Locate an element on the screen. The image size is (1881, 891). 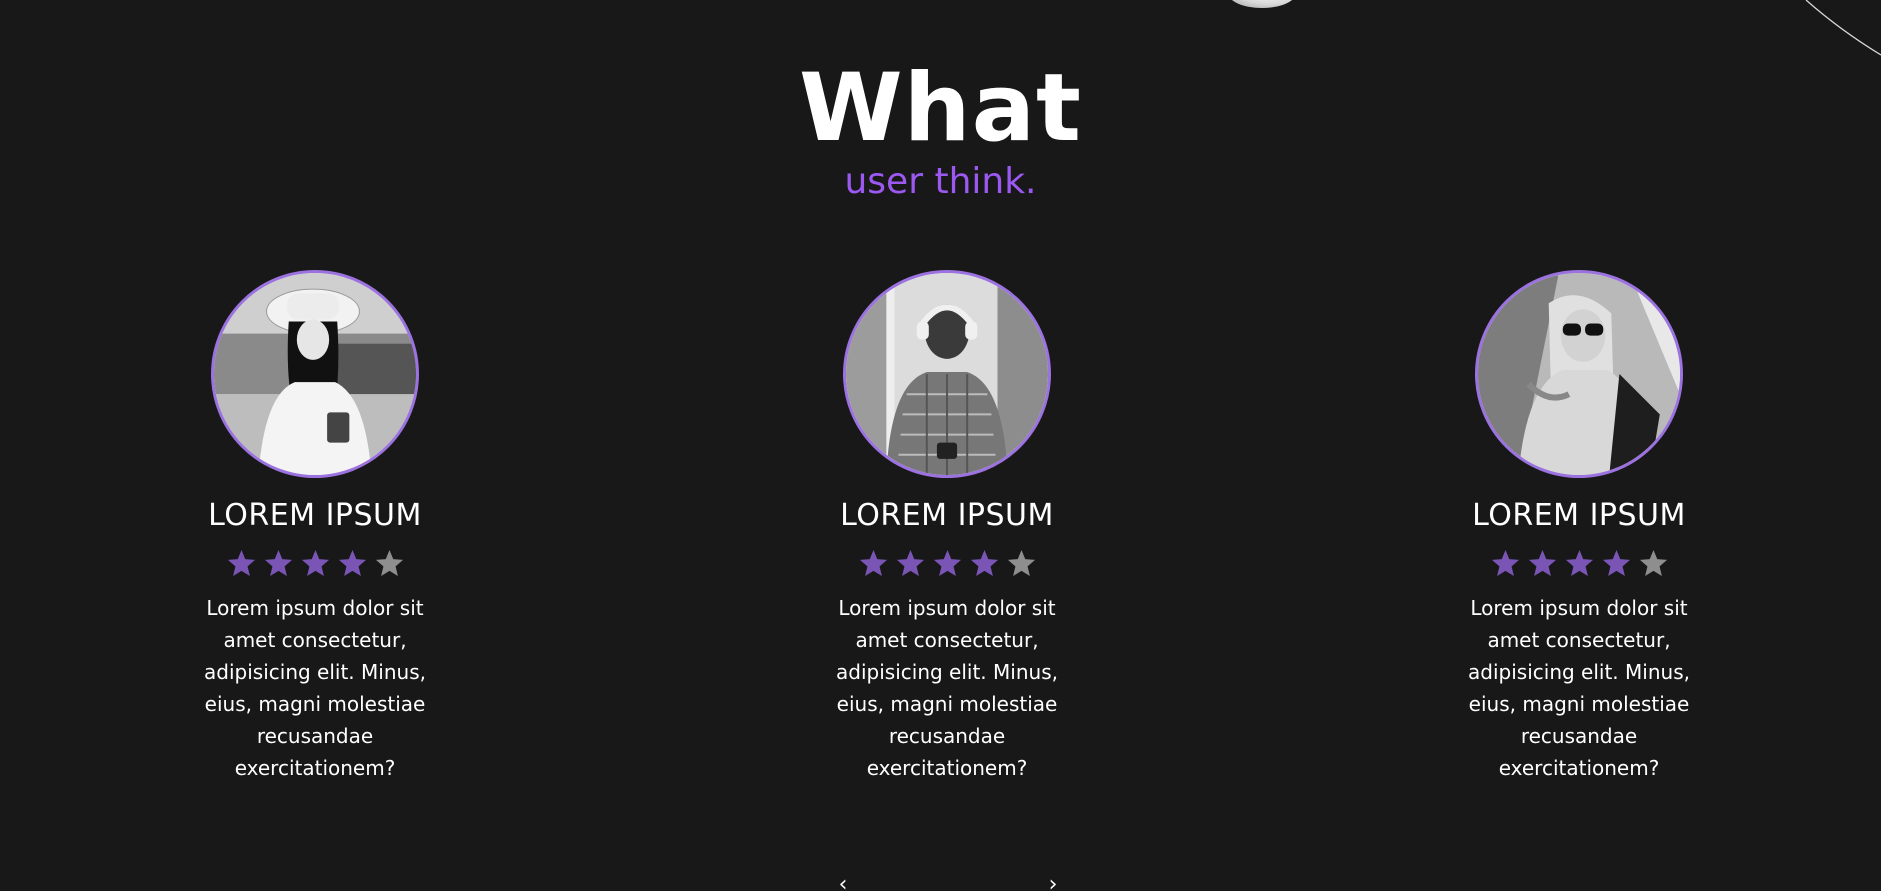
section-subtitle: user think. is located at coordinates (940, 181).